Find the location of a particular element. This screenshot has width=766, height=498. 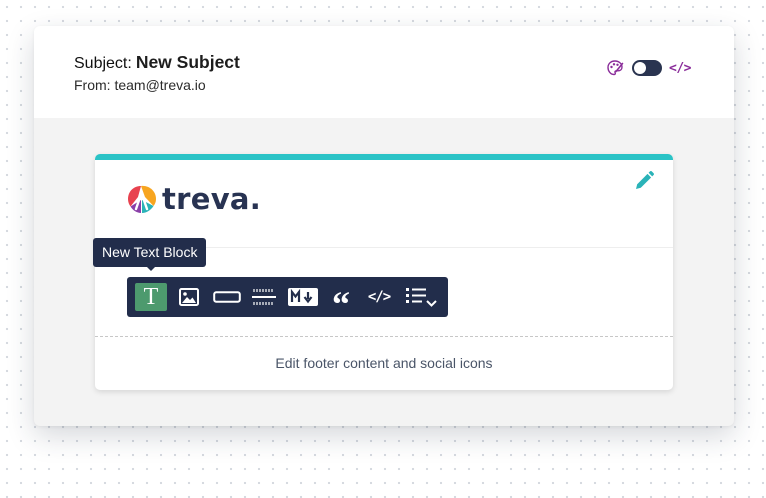

palette-icon is located at coordinates (615, 68).